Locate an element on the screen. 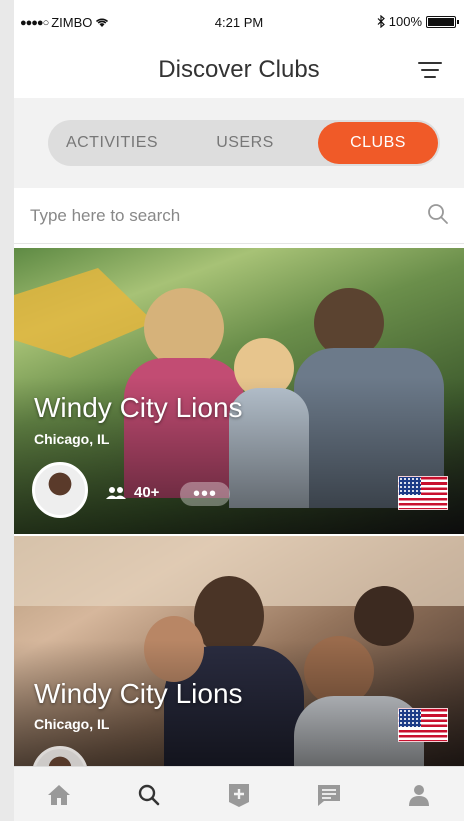  battery-percent: 100% is located at coordinates (405, 21).